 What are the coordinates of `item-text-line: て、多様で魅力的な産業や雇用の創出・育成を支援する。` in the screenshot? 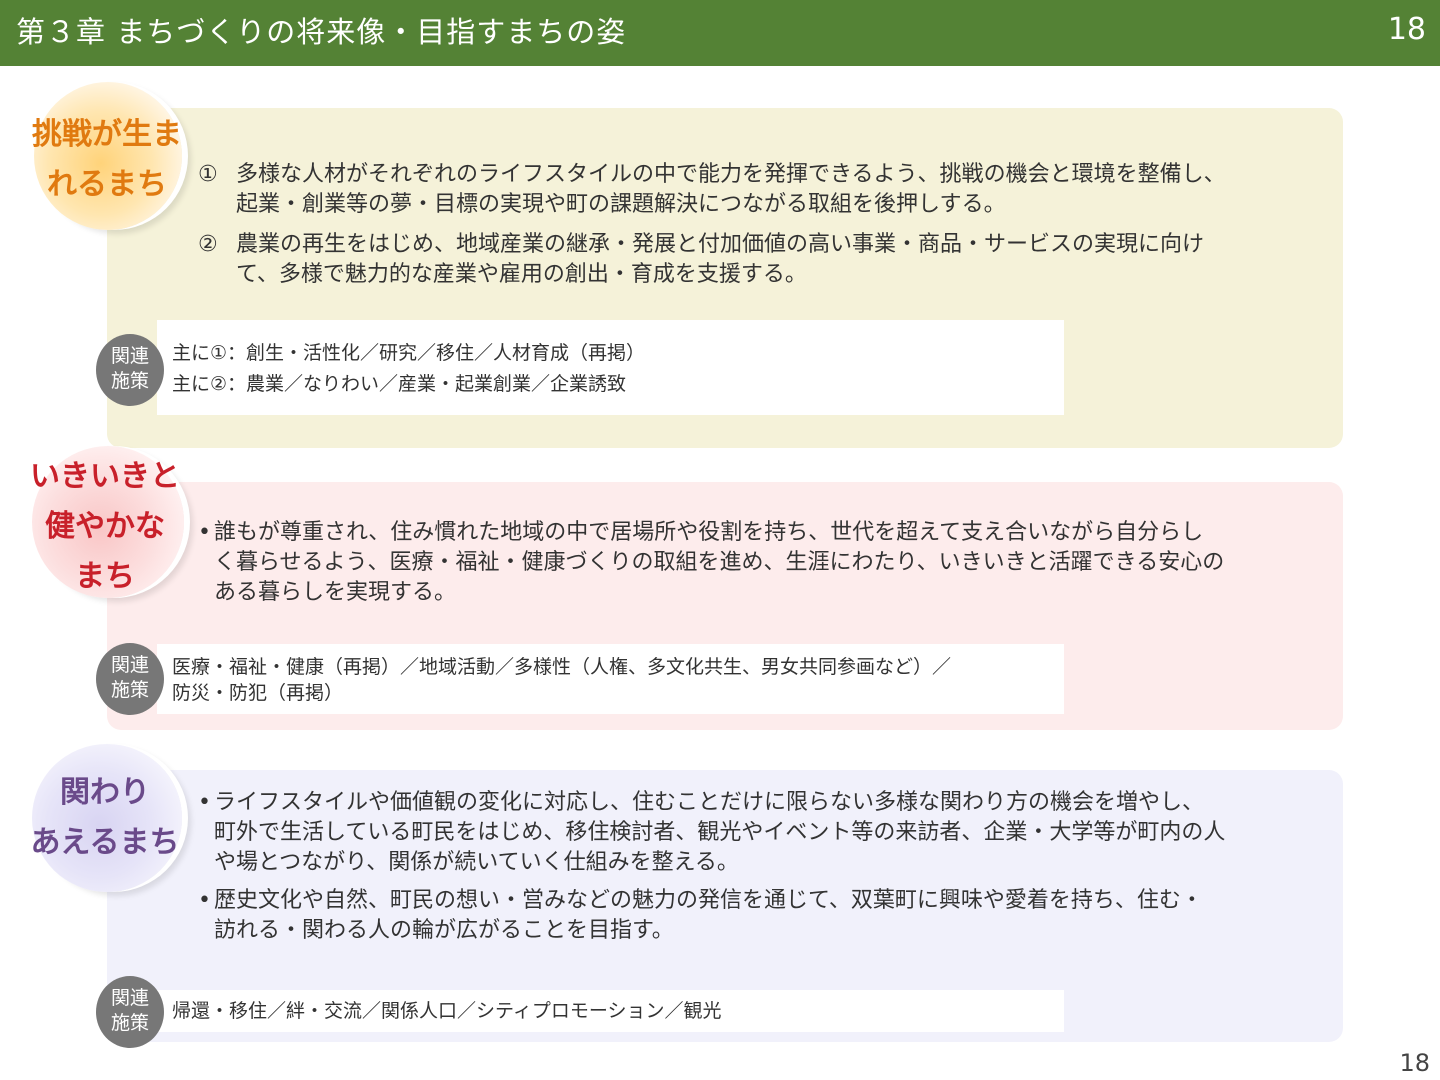 It's located at (521, 274).